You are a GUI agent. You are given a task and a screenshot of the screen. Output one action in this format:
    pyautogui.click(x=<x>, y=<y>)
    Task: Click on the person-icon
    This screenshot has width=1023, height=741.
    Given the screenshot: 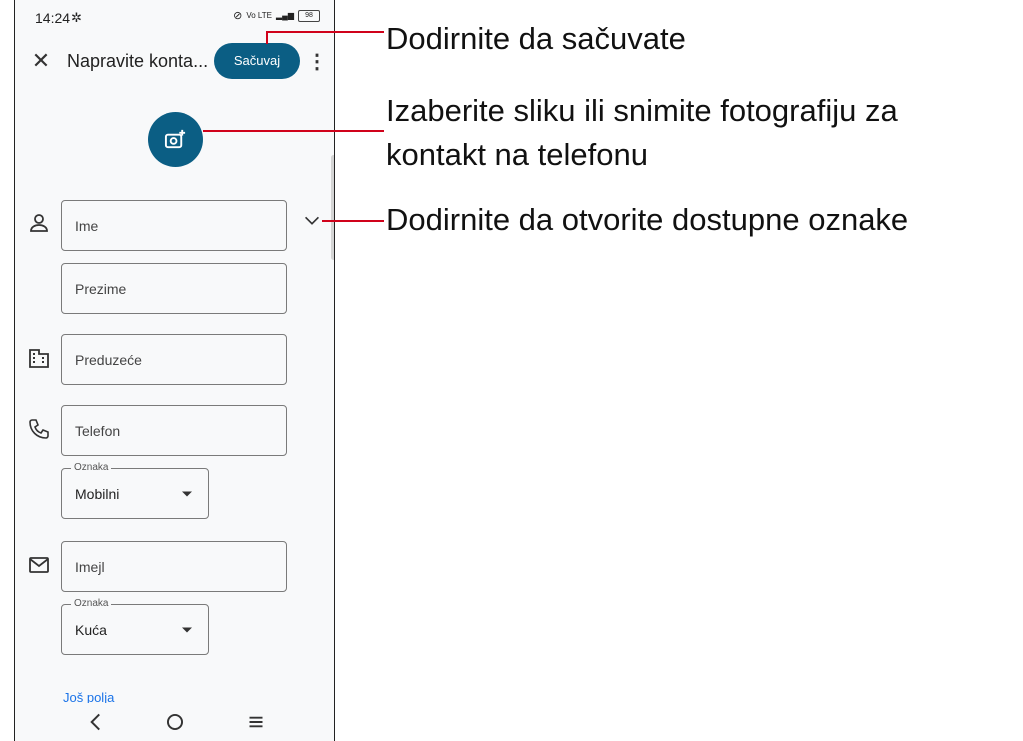 What is the action you would take?
    pyautogui.click(x=39, y=223)
    